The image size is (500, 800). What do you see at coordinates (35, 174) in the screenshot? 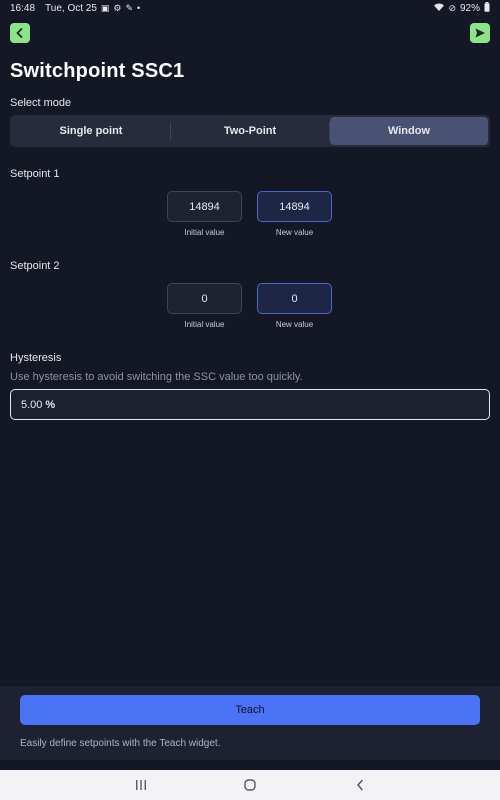
I see `setpoint-1-label: Setpoint 1` at bounding box center [35, 174].